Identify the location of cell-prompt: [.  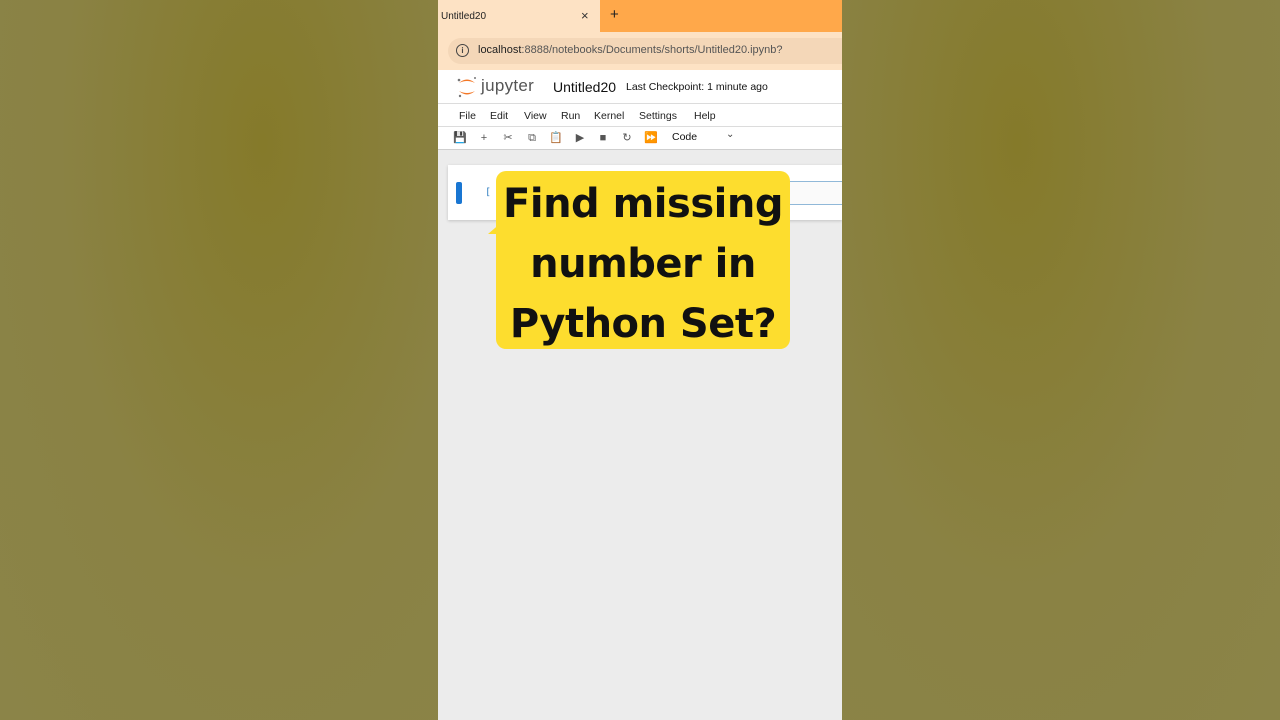
(488, 192).